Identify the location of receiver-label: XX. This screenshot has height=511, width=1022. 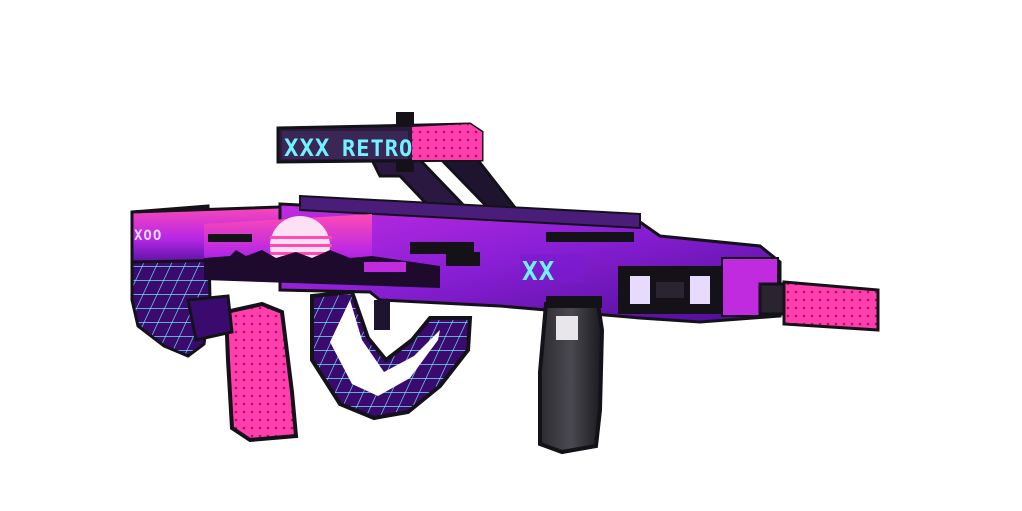
(538, 272).